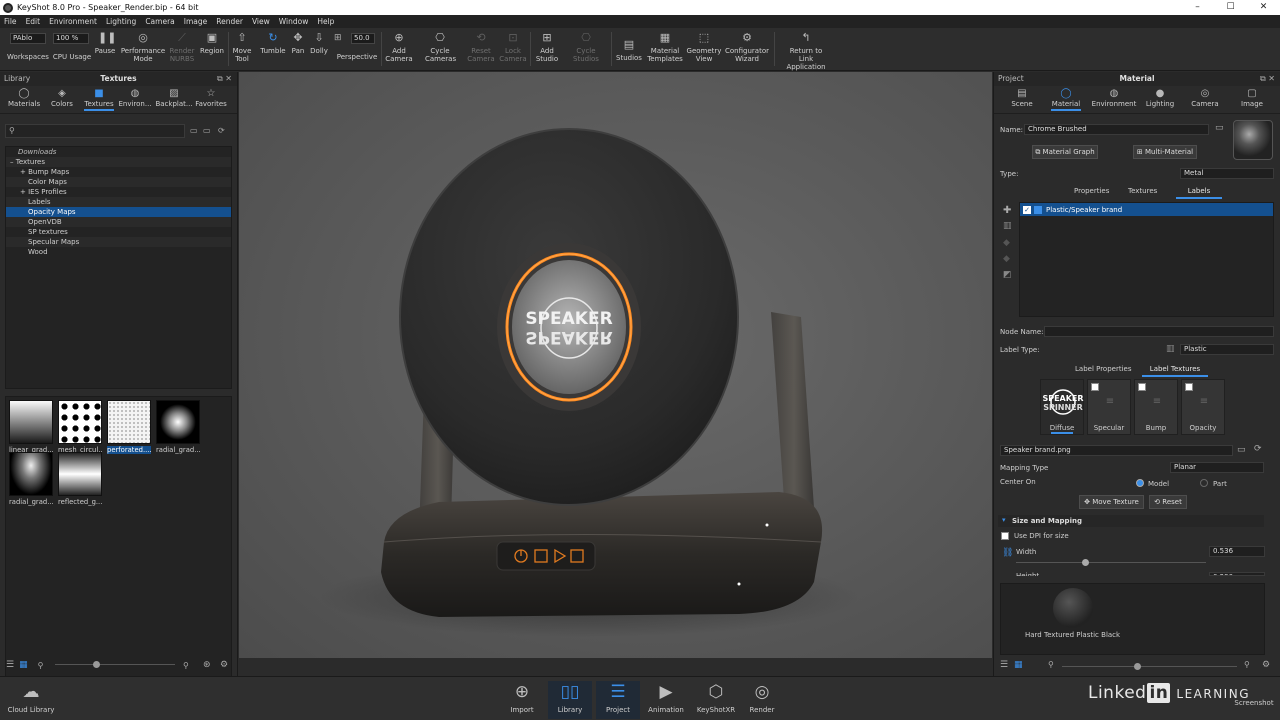 This screenshot has width=1280, height=720. What do you see at coordinates (1258, 449) in the screenshot?
I see `reload-icon: ⟳` at bounding box center [1258, 449].